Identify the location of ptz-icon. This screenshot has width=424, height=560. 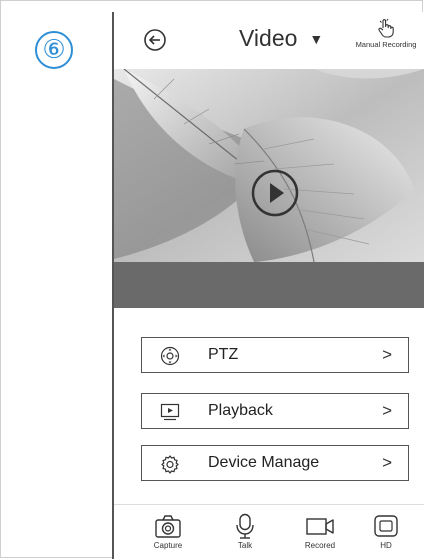
(170, 356).